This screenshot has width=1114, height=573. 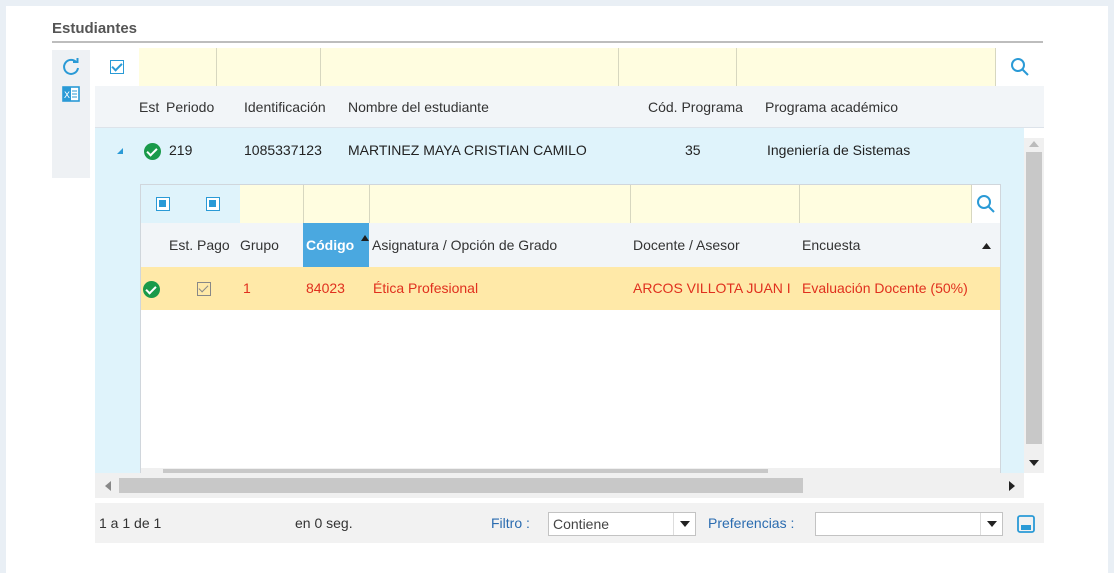 What do you see at coordinates (365, 238) in the screenshot?
I see `sort-asc-icon` at bounding box center [365, 238].